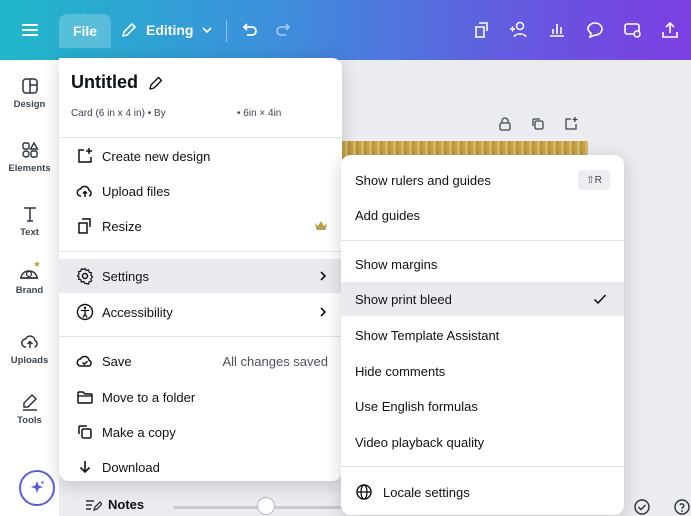  I want to click on sidebar-item-tools: Tools, so click(29, 409).